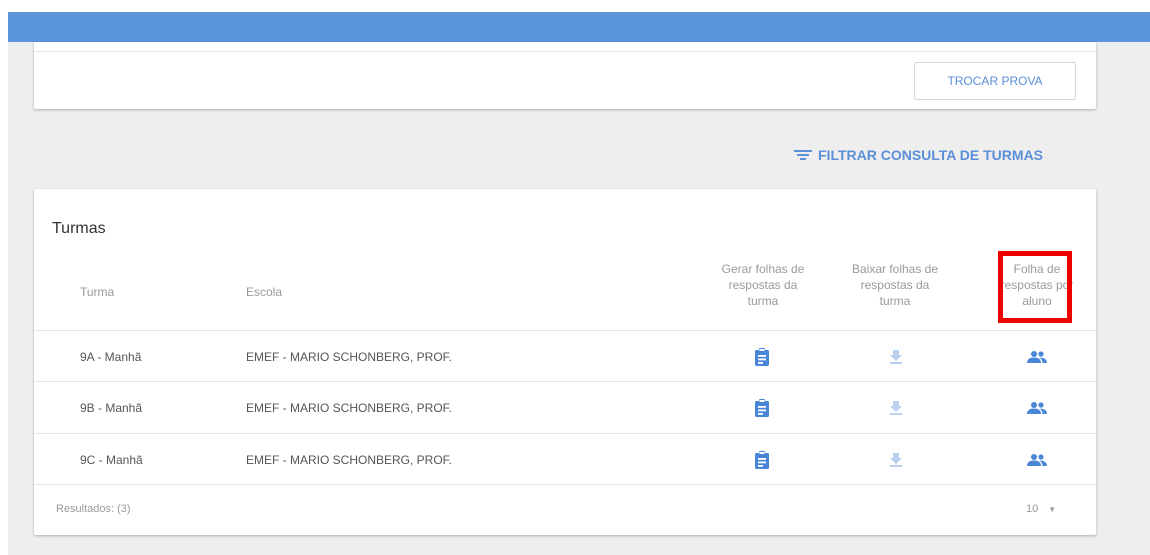 Image resolution: width=1150 pixels, height=555 pixels. What do you see at coordinates (565, 355) in the screenshot?
I see `table-row: 9A - Manhã EMEF - MARIO SCHONBERG, PROF.` at bounding box center [565, 355].